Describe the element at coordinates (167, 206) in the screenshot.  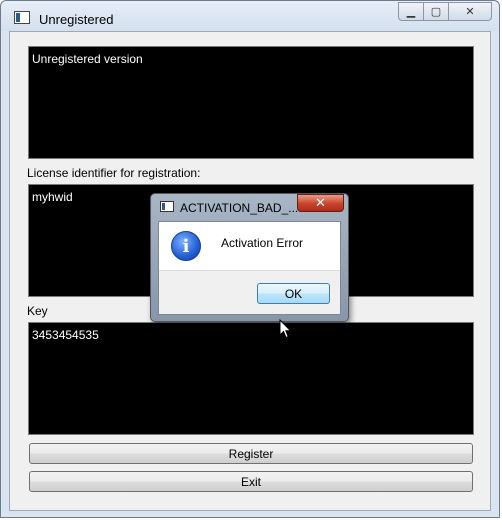
I see `dialog-app-icon` at that location.